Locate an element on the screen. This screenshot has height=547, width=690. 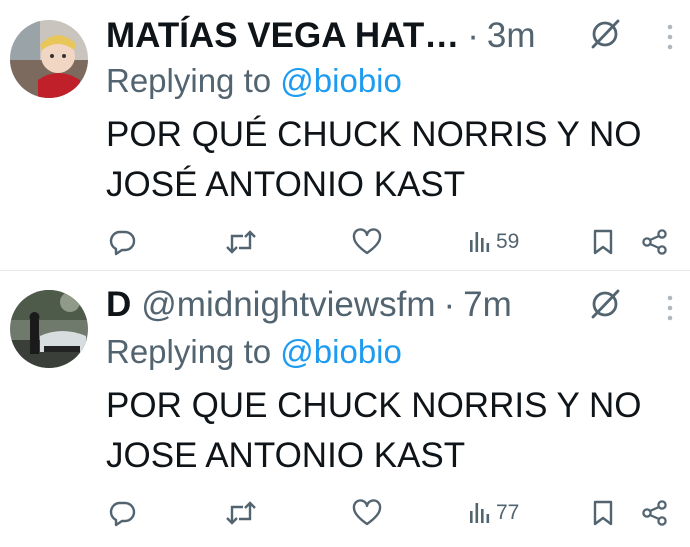
tweet-header: D @midnightviewsfm · 7m is located at coordinates (309, 305).